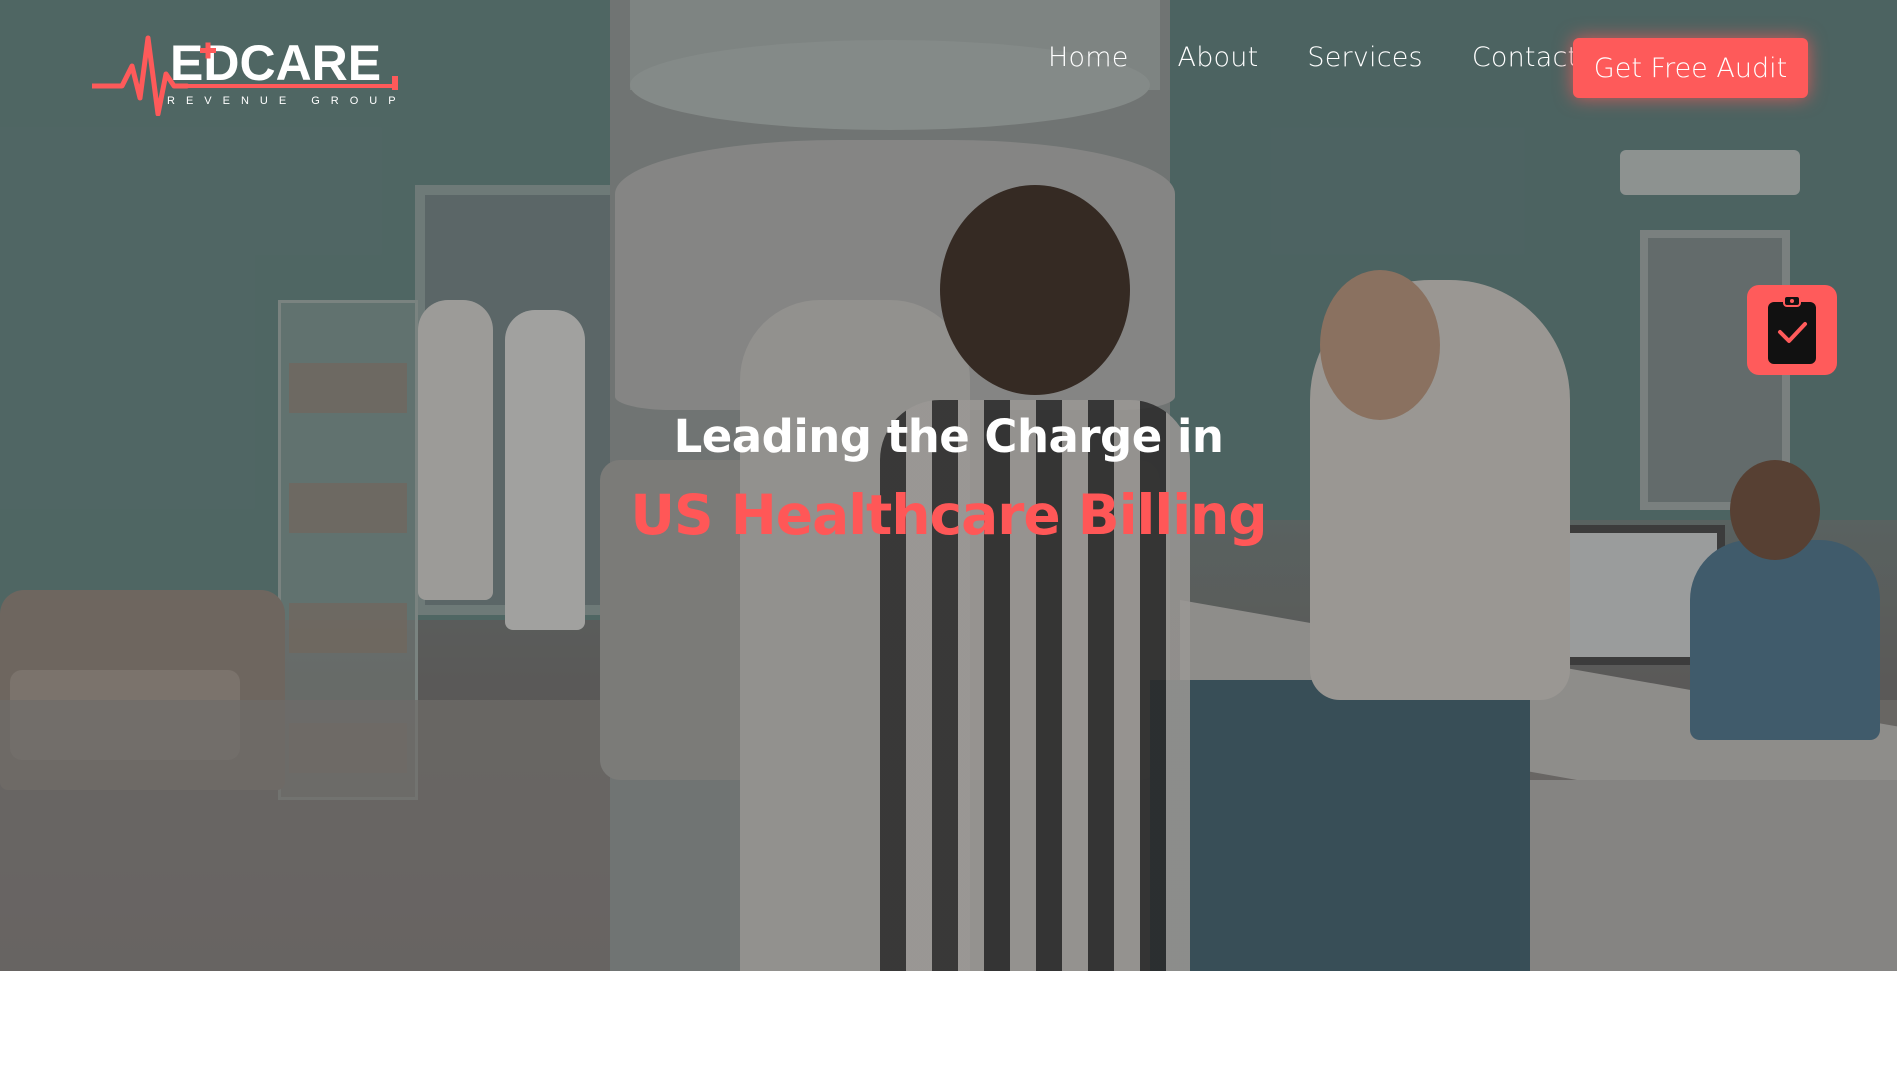 The width and height of the screenshot is (1897, 1078). I want to click on headline-line-2: US Healthcare Billing, so click(948, 515).